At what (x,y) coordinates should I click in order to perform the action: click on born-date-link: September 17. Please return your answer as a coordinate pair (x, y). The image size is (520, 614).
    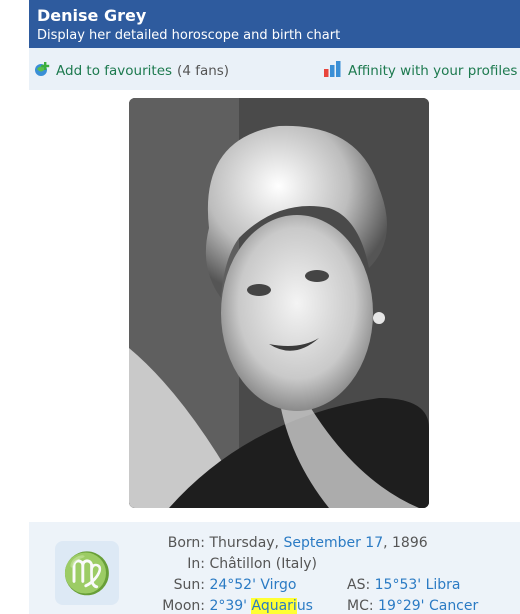
    Looking at the image, I should click on (333, 543).